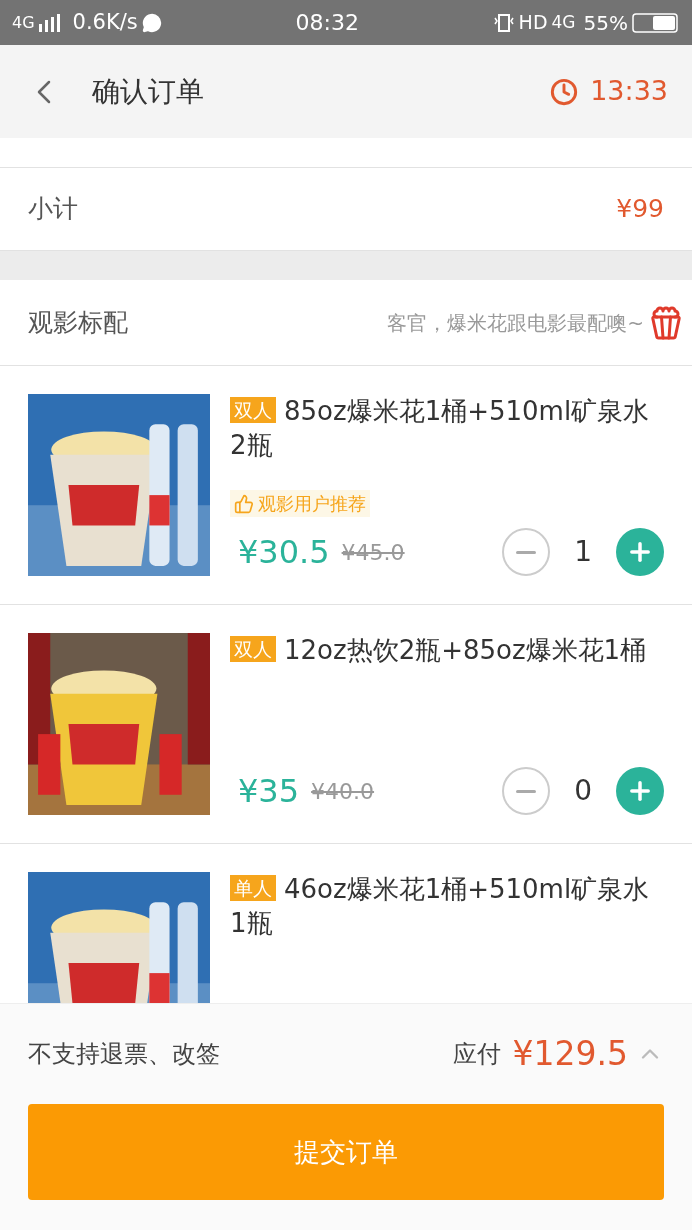 This screenshot has width=692, height=1230. I want to click on product-name: 双人 12oz热饮2瓶+85oz爆米花1桶, so click(447, 650).